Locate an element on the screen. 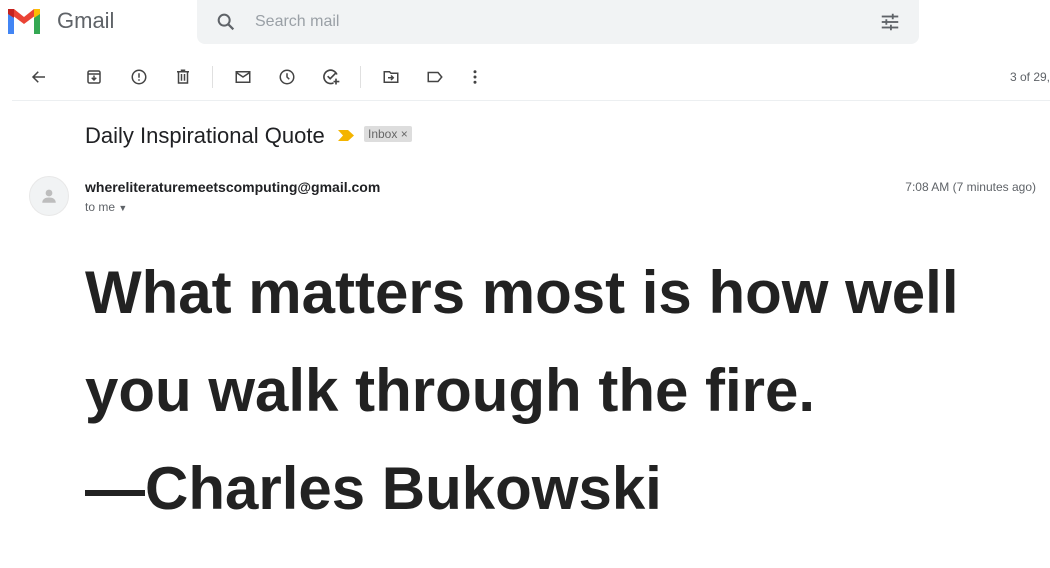  quote-line: you walk through the fire. is located at coordinates (450, 390).